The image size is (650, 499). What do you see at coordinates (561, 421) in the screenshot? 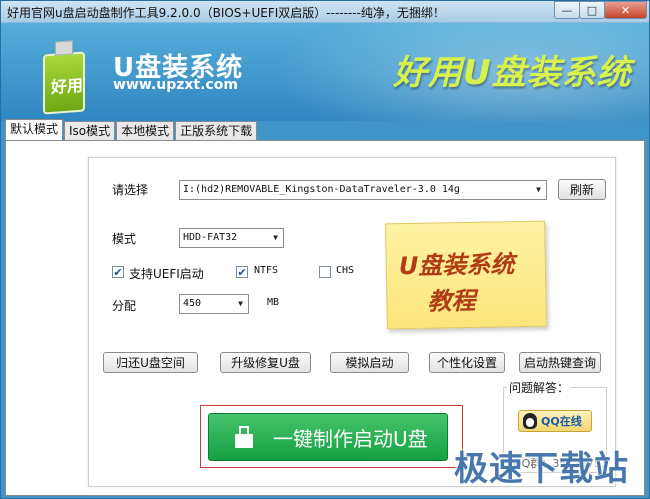
I see `qq-online-label: QQ在线` at bounding box center [561, 421].